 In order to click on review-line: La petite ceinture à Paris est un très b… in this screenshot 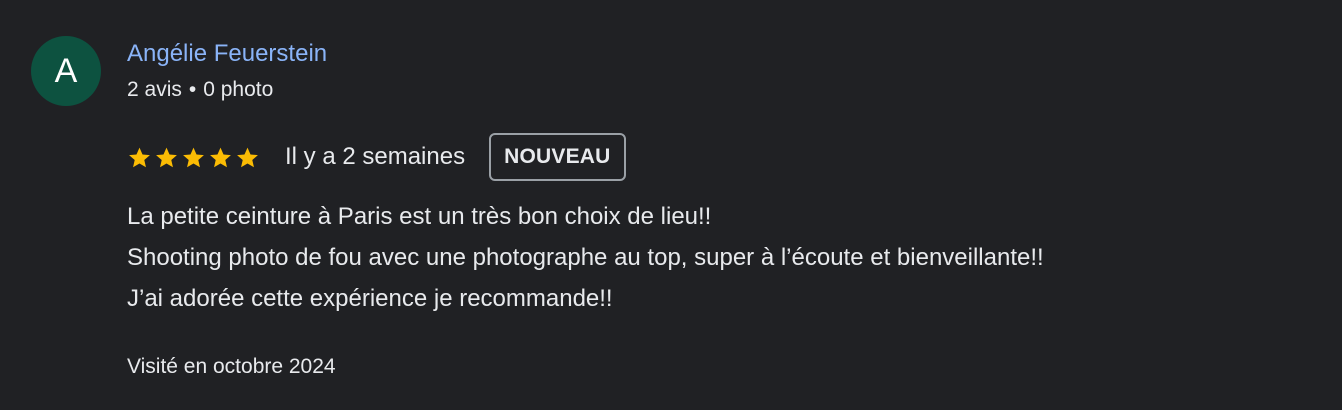, I will do `click(419, 216)`.